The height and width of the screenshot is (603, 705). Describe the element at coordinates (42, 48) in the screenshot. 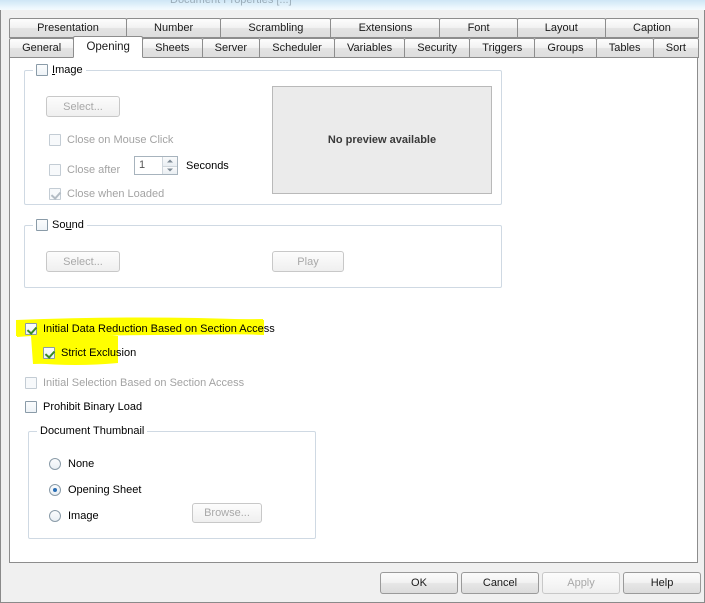

I see `tab-general: General` at that location.